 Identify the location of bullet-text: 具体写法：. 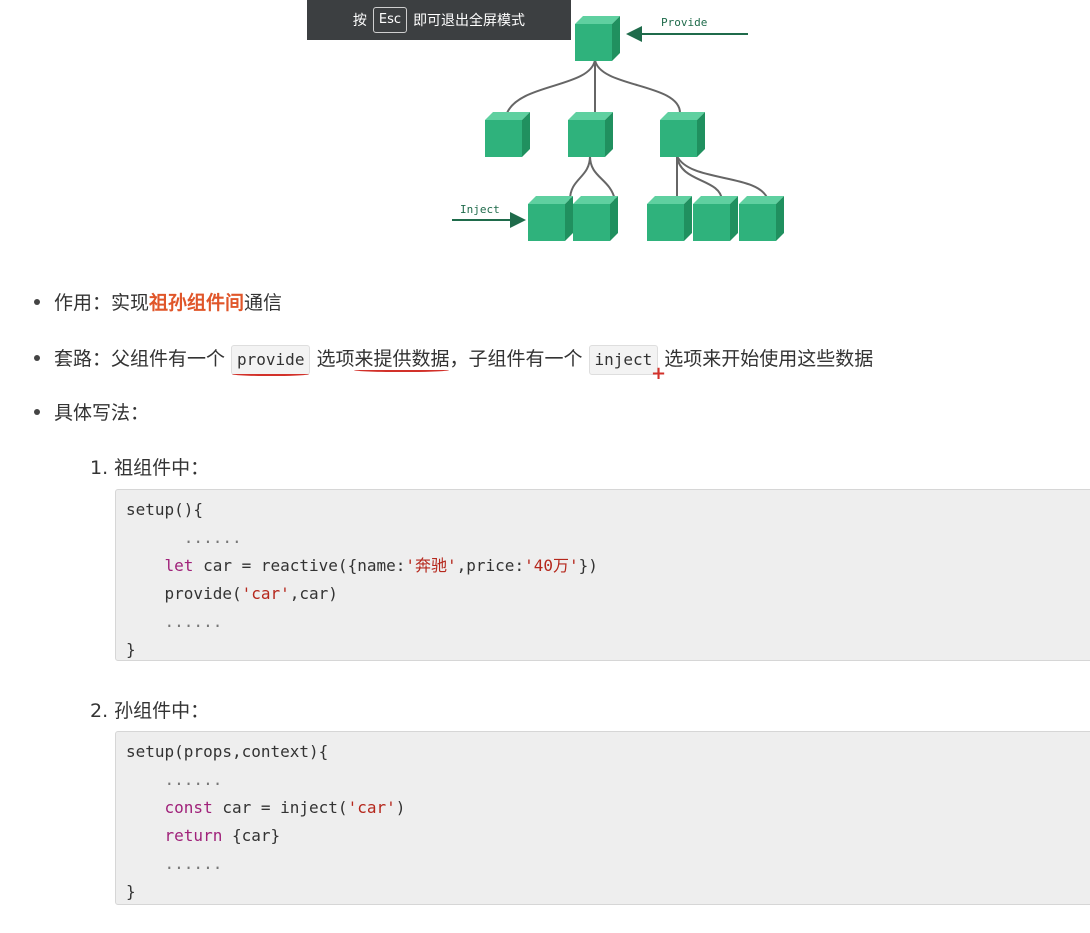
(102, 413).